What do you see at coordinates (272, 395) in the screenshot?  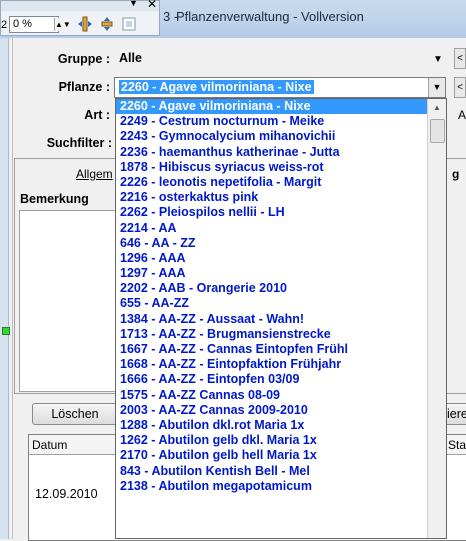 I see `dropdown-item: 1575 - AA-ZZ Cannas 08-09` at bounding box center [272, 395].